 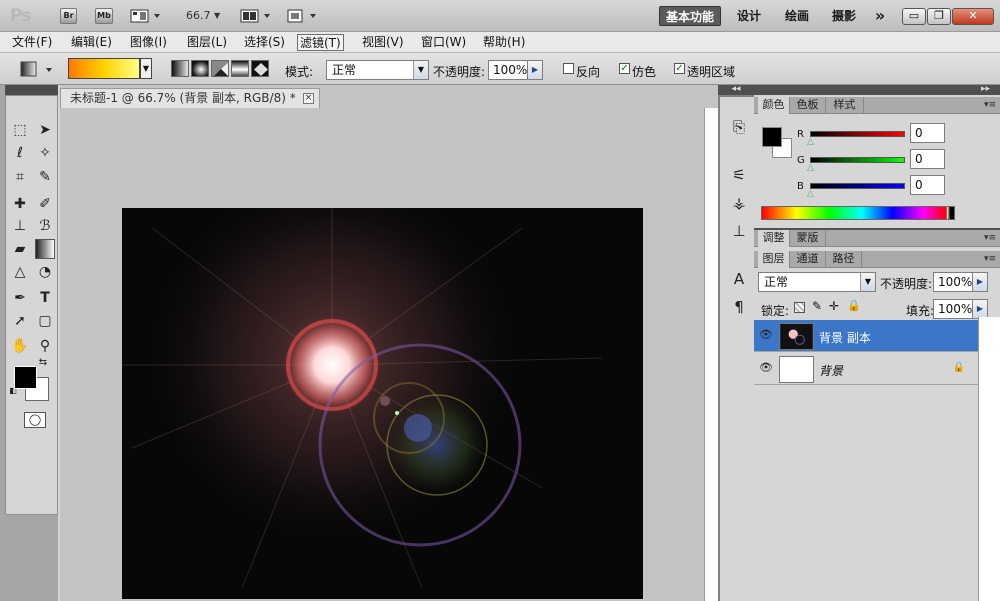 I want to click on diamond-gradient-icon, so click(x=260, y=68).